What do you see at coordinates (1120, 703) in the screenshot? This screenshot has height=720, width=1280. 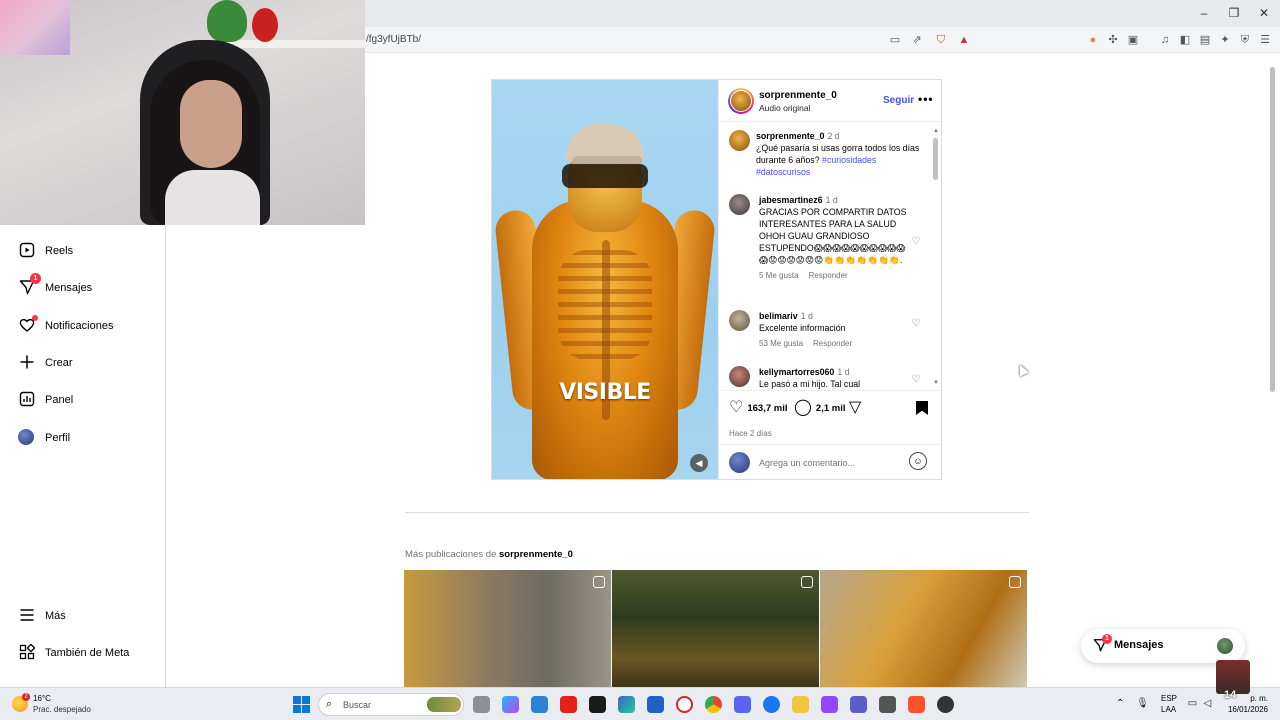 I see `chevron-up-icon: ⌃` at bounding box center [1120, 703].